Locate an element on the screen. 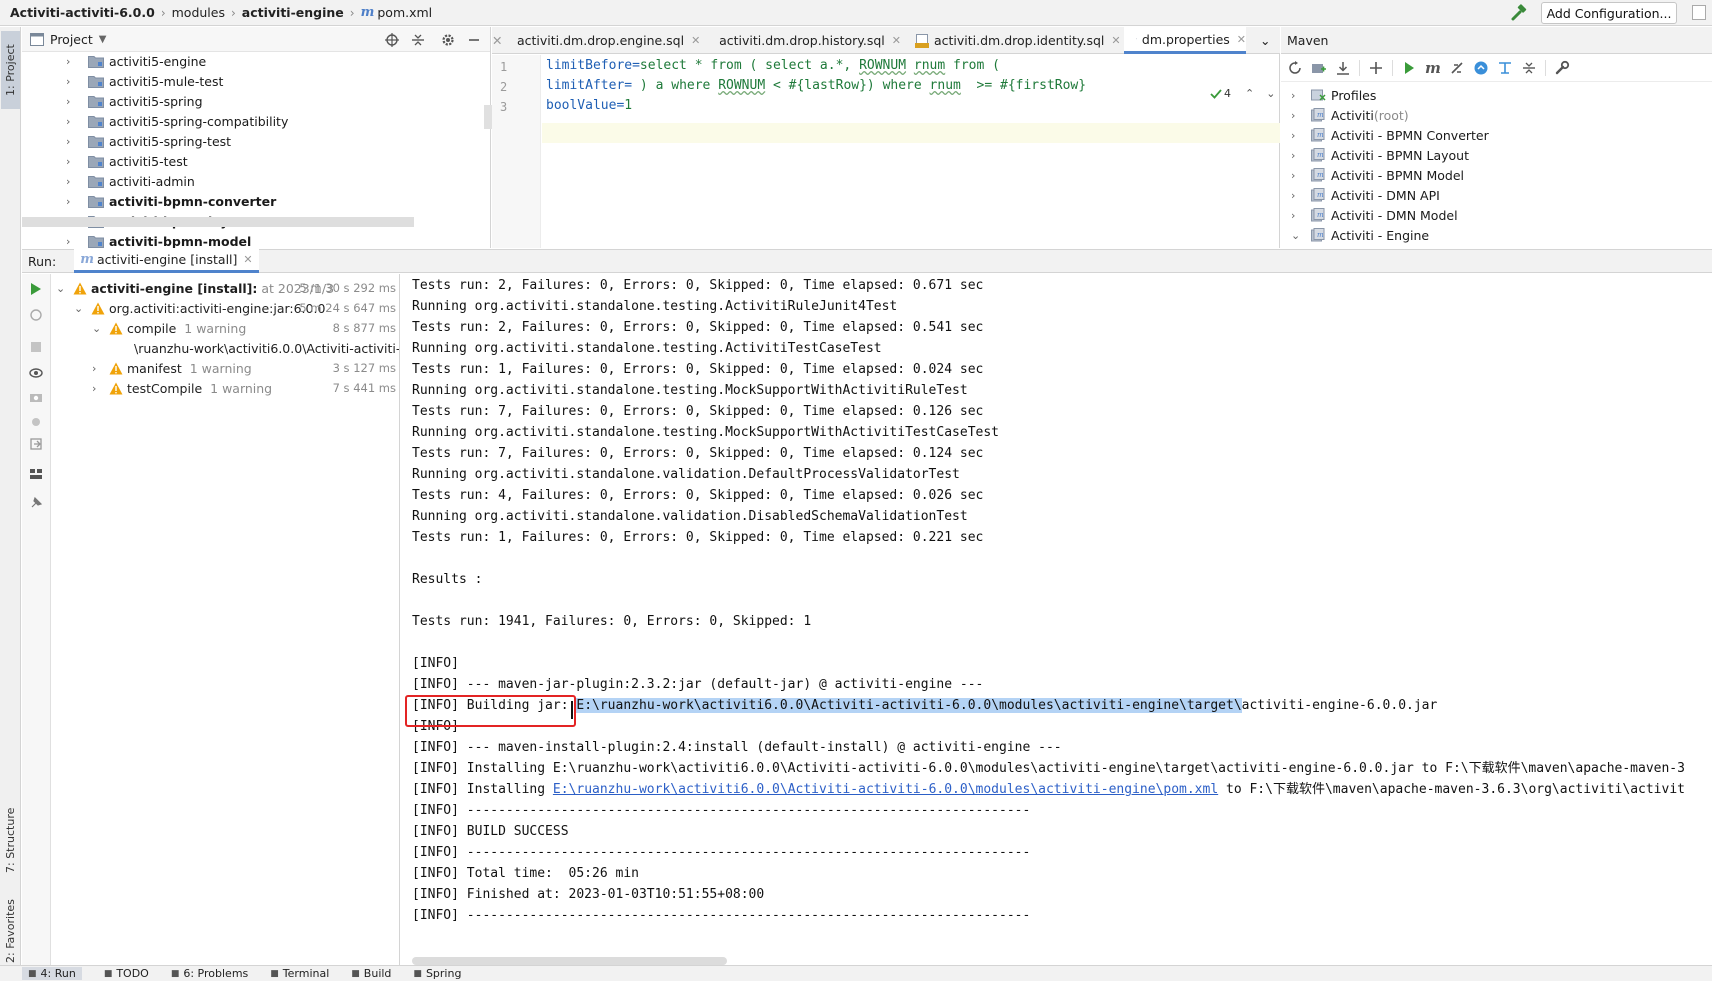  project-tree-item: › activiti5-spring is located at coordinates (252, 101).